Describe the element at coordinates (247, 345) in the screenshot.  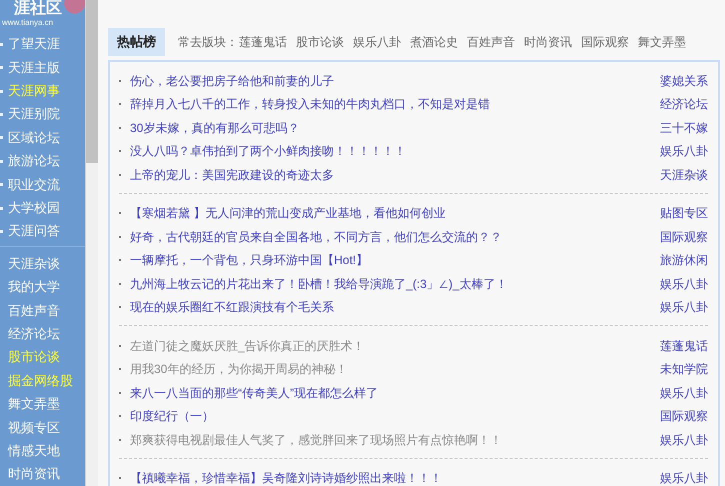
I see `post-title-link: 左道门徒之魔妖厌胜_告诉你真正的厌胜术！` at that location.